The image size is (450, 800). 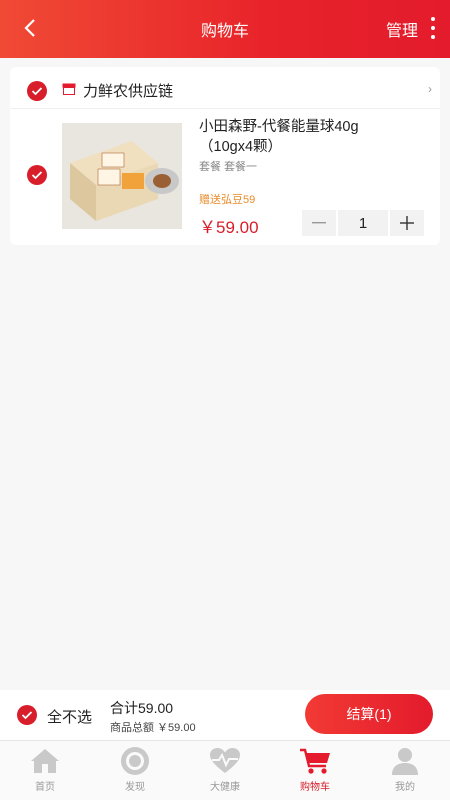 I want to click on product-photo-illustration, so click(x=122, y=176).